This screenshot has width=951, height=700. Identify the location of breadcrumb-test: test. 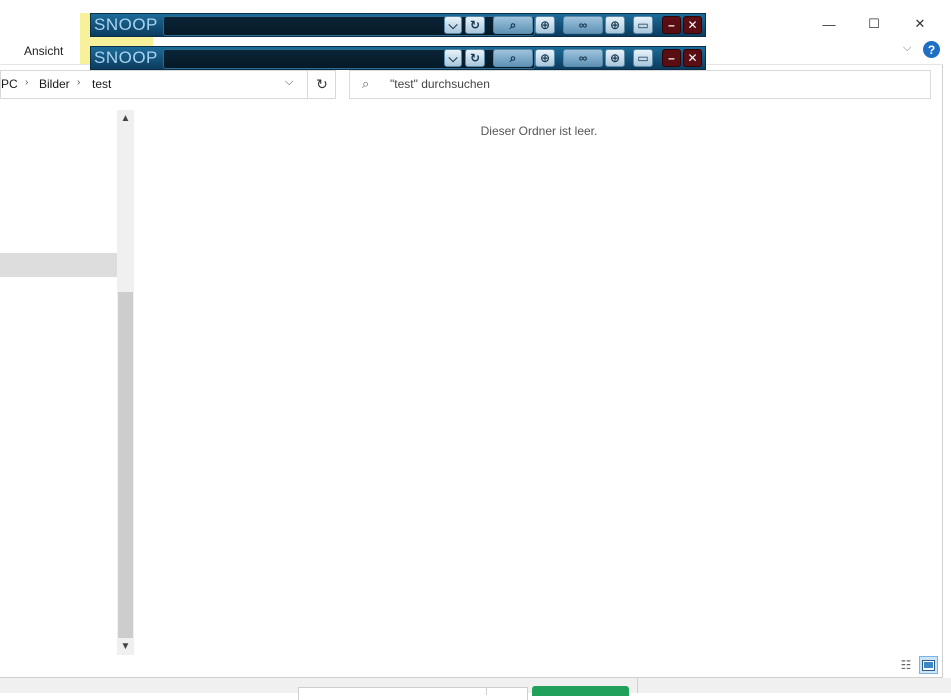
(101, 84).